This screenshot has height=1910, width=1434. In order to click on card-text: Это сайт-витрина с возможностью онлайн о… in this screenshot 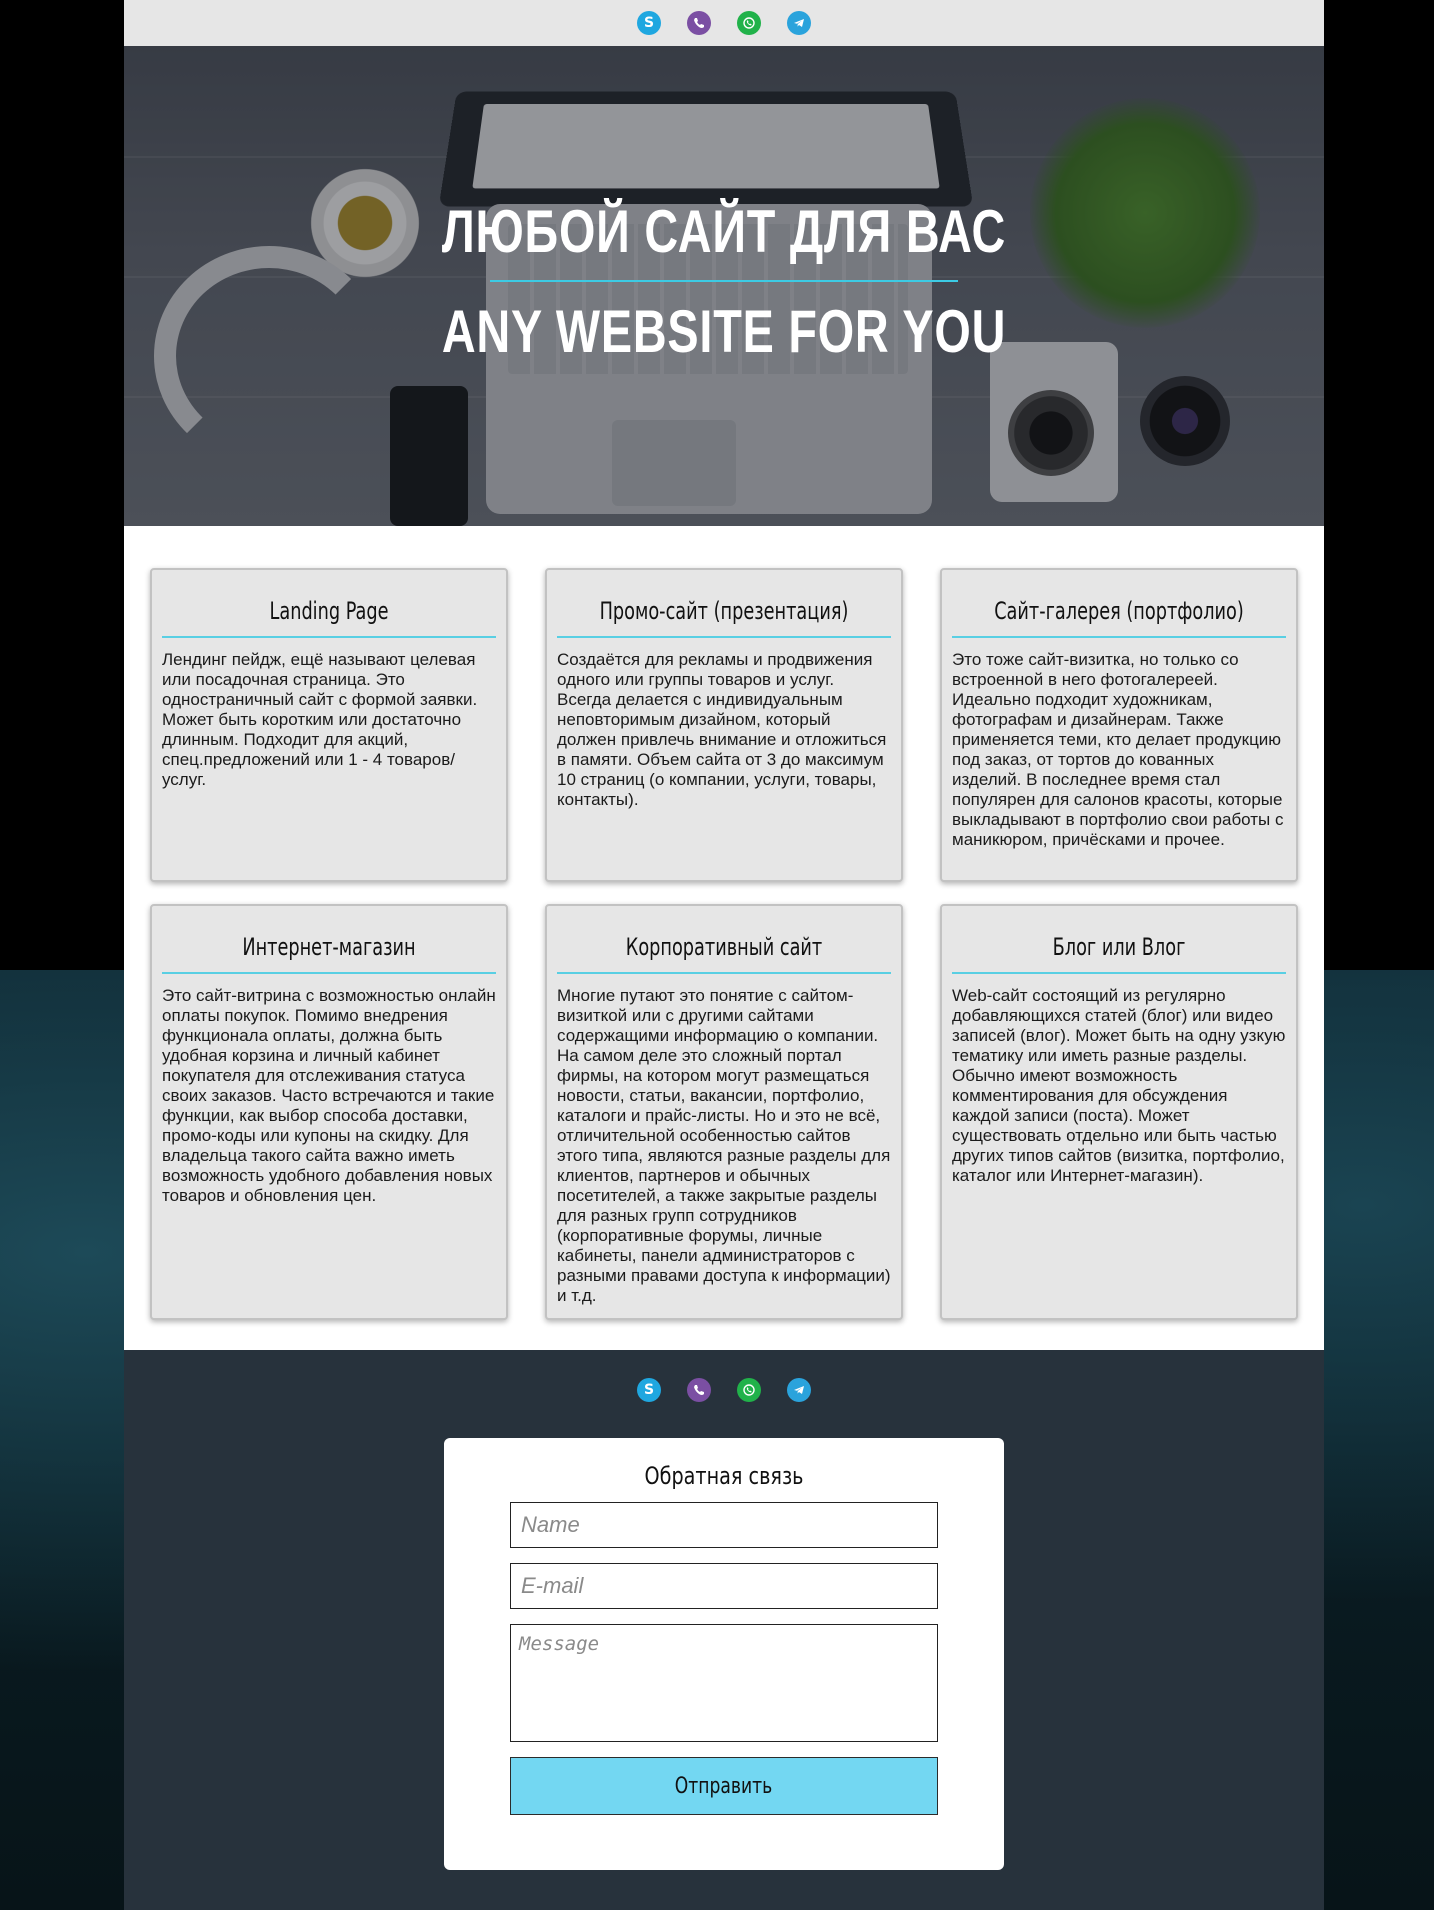, I will do `click(329, 1095)`.